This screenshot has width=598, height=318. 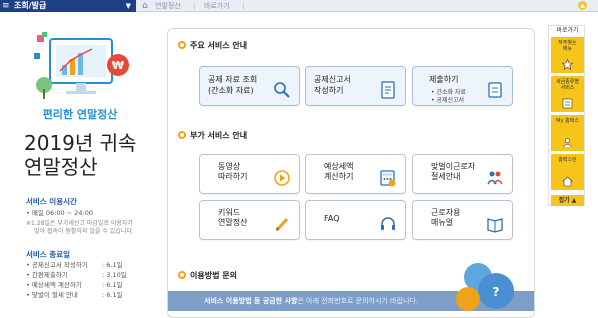 What do you see at coordinates (219, 135) in the screenshot?
I see `section-heading-extra-text: 부가 서비스 안내` at bounding box center [219, 135].